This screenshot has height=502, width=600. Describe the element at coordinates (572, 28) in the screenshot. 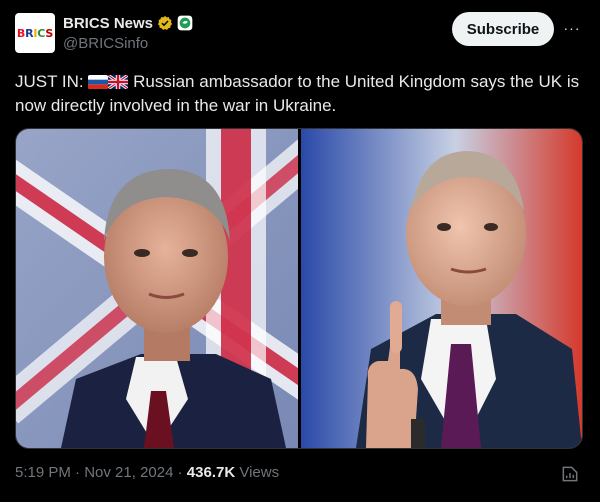

I see `more-dots-icon: ···` at that location.